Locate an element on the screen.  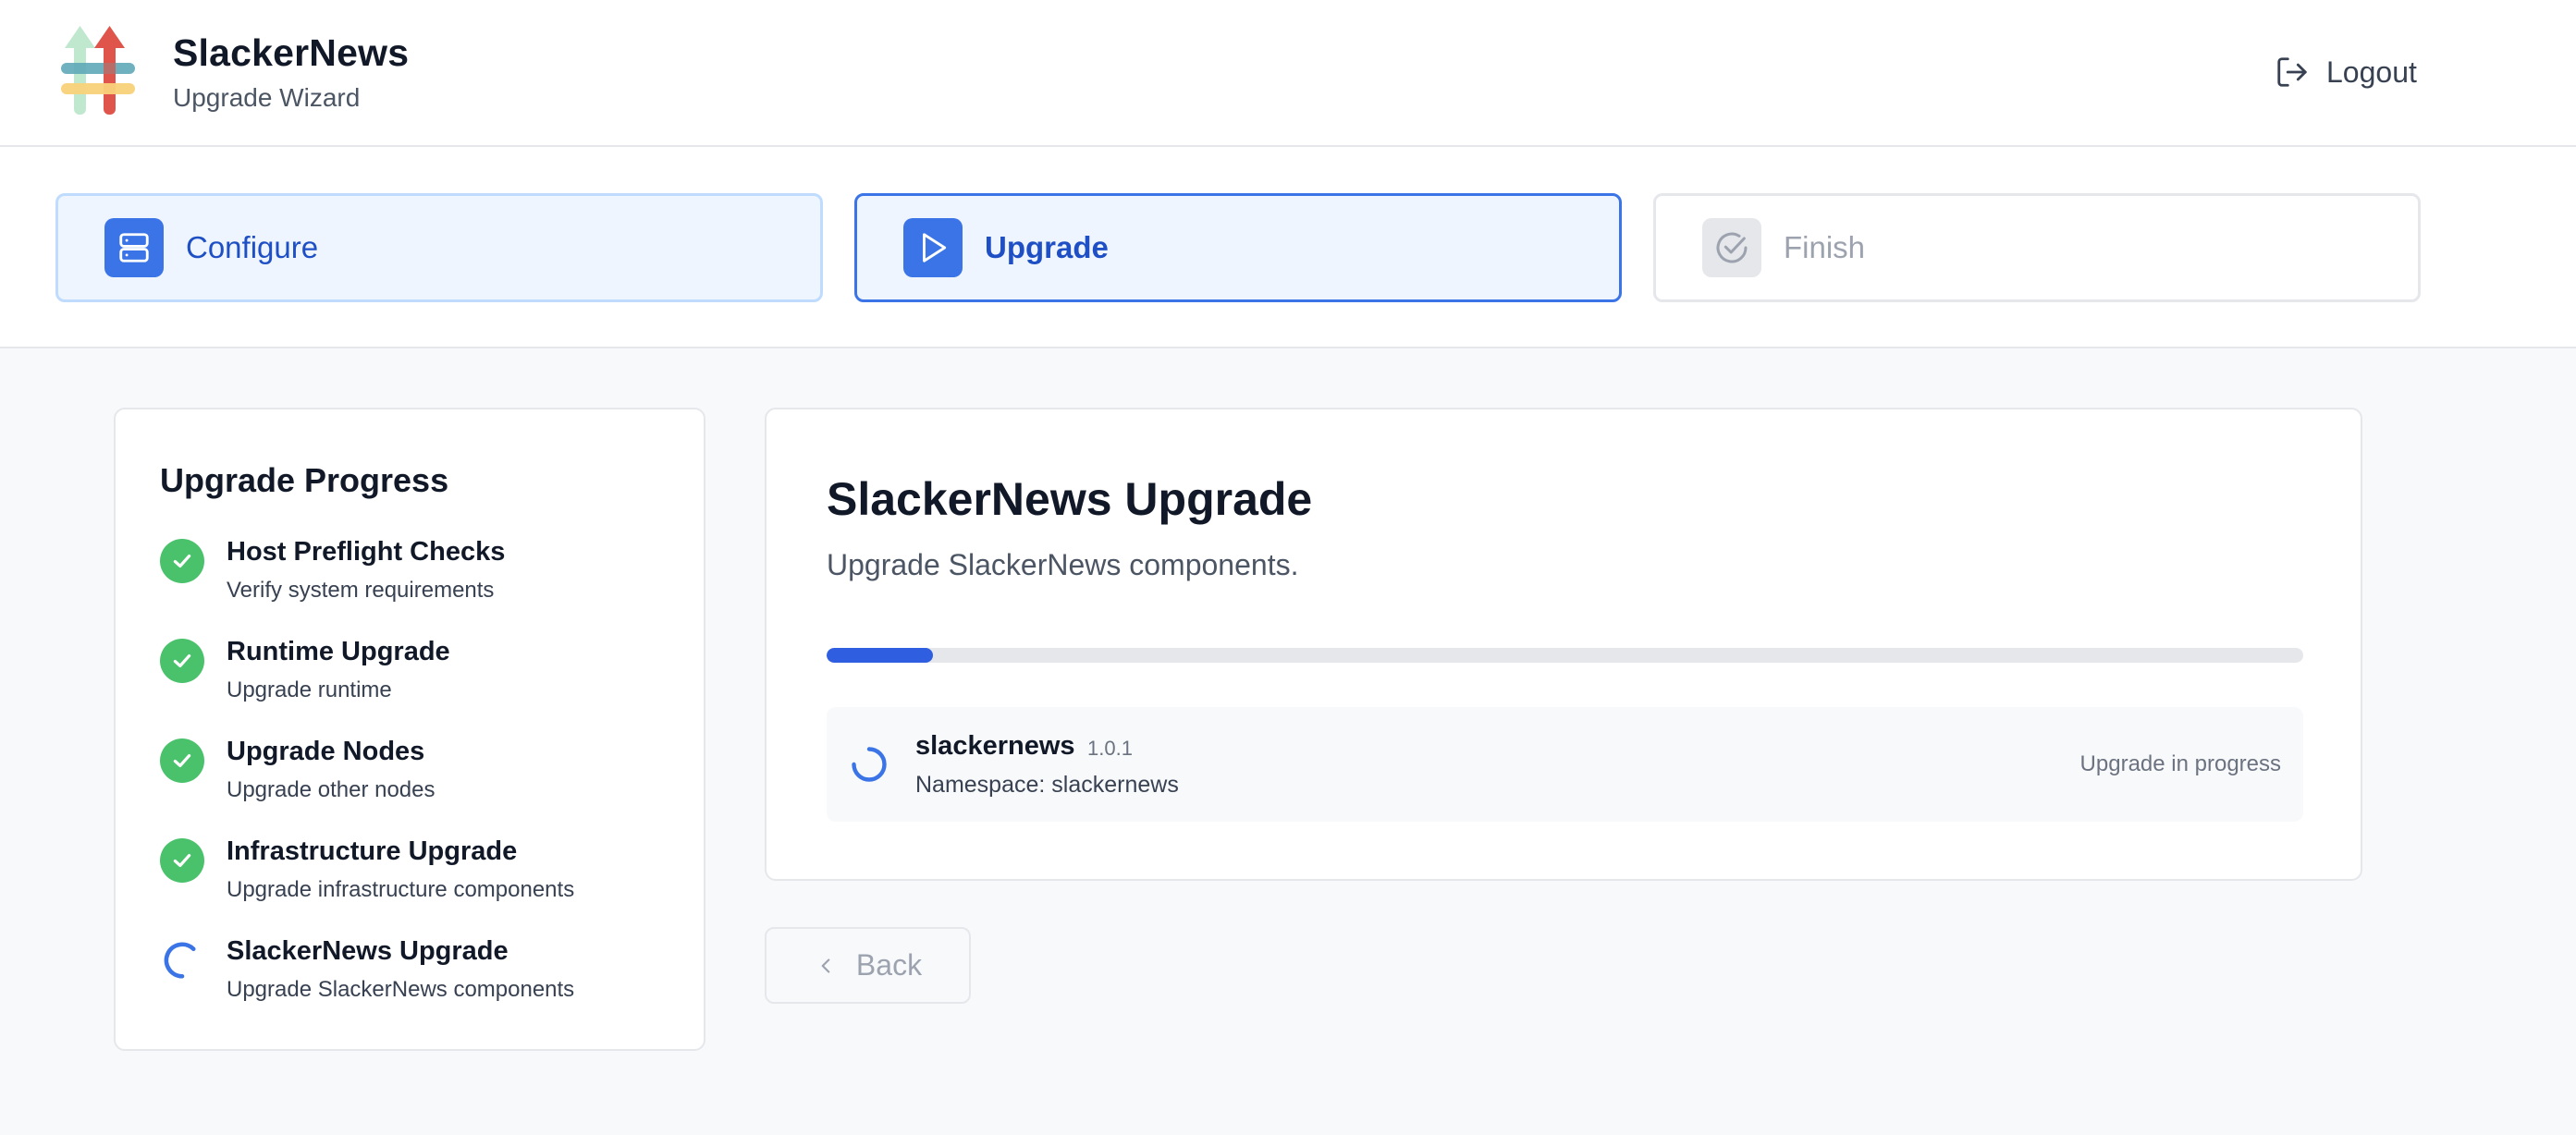
progress-item-description: Upgrade SlackerNews components is located at coordinates (401, 989).